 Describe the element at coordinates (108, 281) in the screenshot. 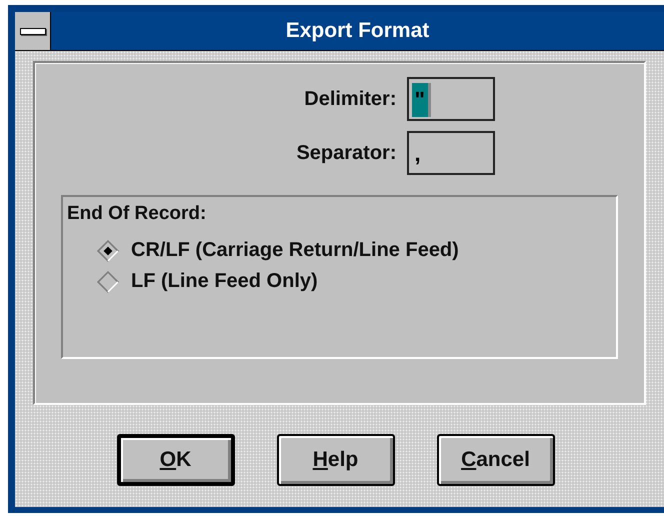

I see `radio-icon` at that location.